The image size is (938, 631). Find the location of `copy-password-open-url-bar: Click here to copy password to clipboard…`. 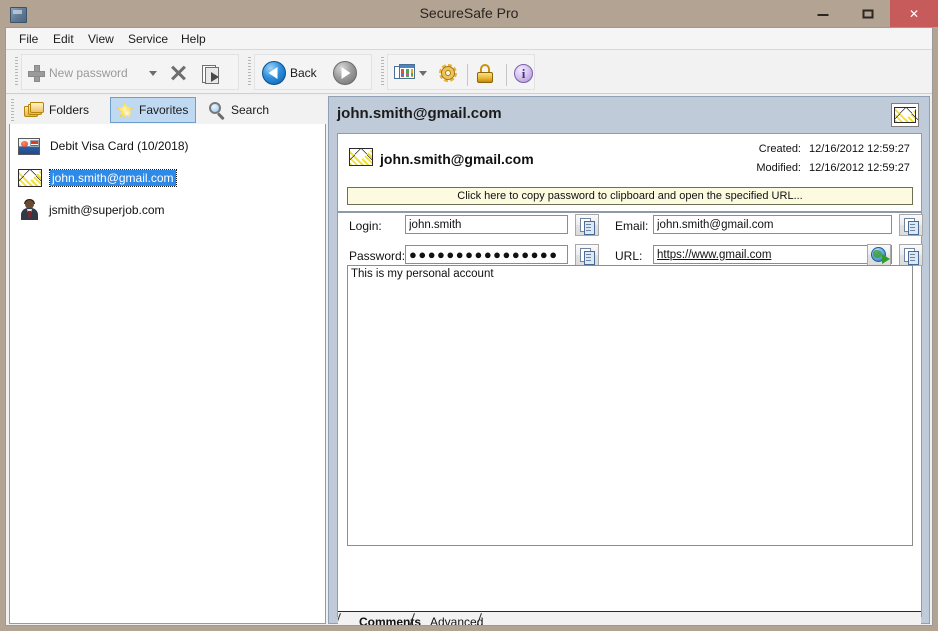

copy-password-open-url-bar: Click here to copy password to clipboard… is located at coordinates (630, 196).